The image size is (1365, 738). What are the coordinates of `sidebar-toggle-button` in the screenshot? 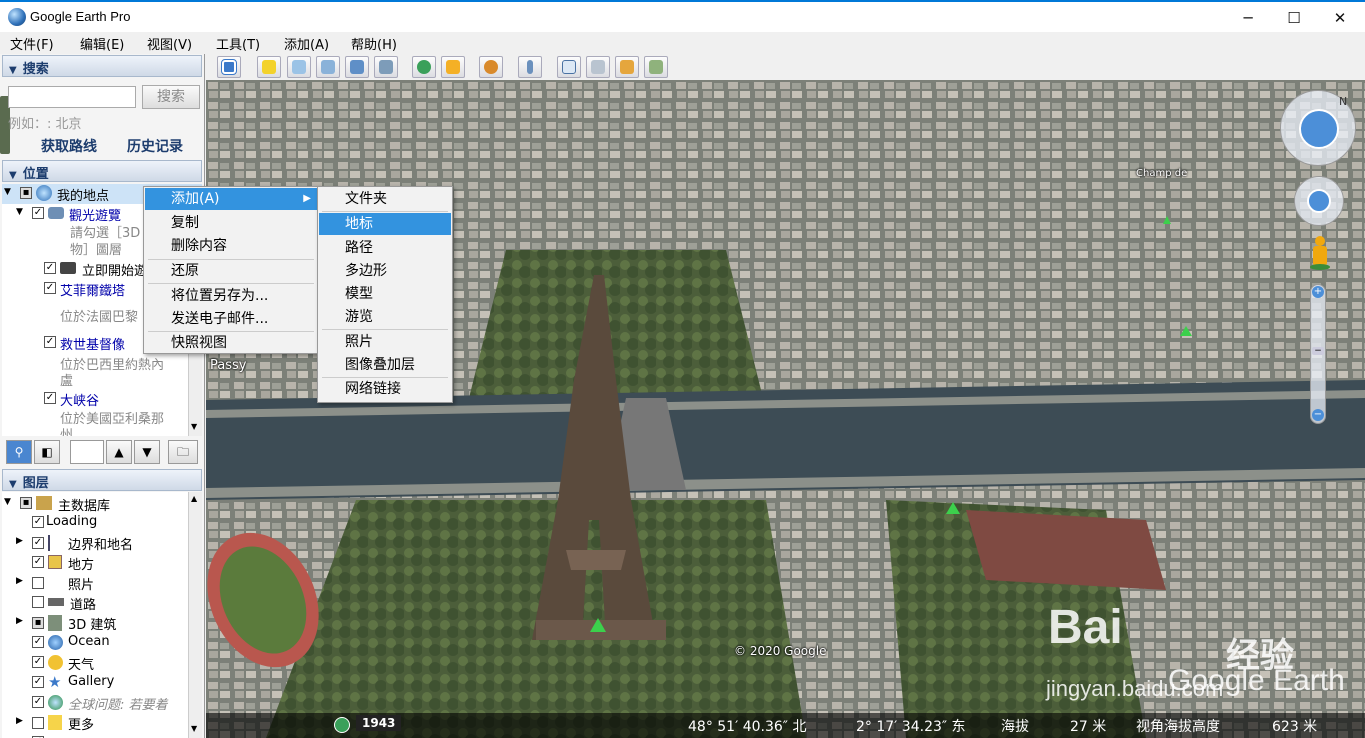 It's located at (229, 67).